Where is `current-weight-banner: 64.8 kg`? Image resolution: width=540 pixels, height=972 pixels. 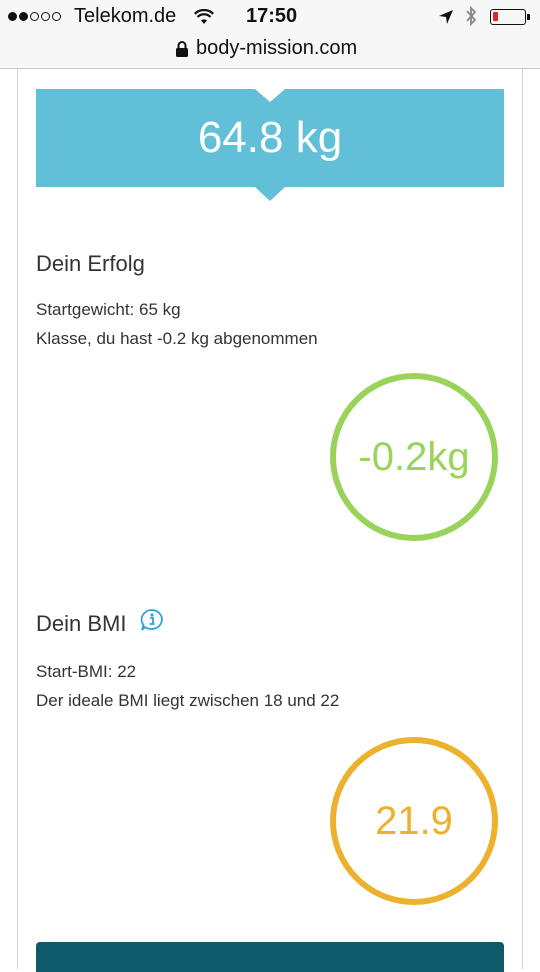
current-weight-banner: 64.8 kg is located at coordinates (270, 138).